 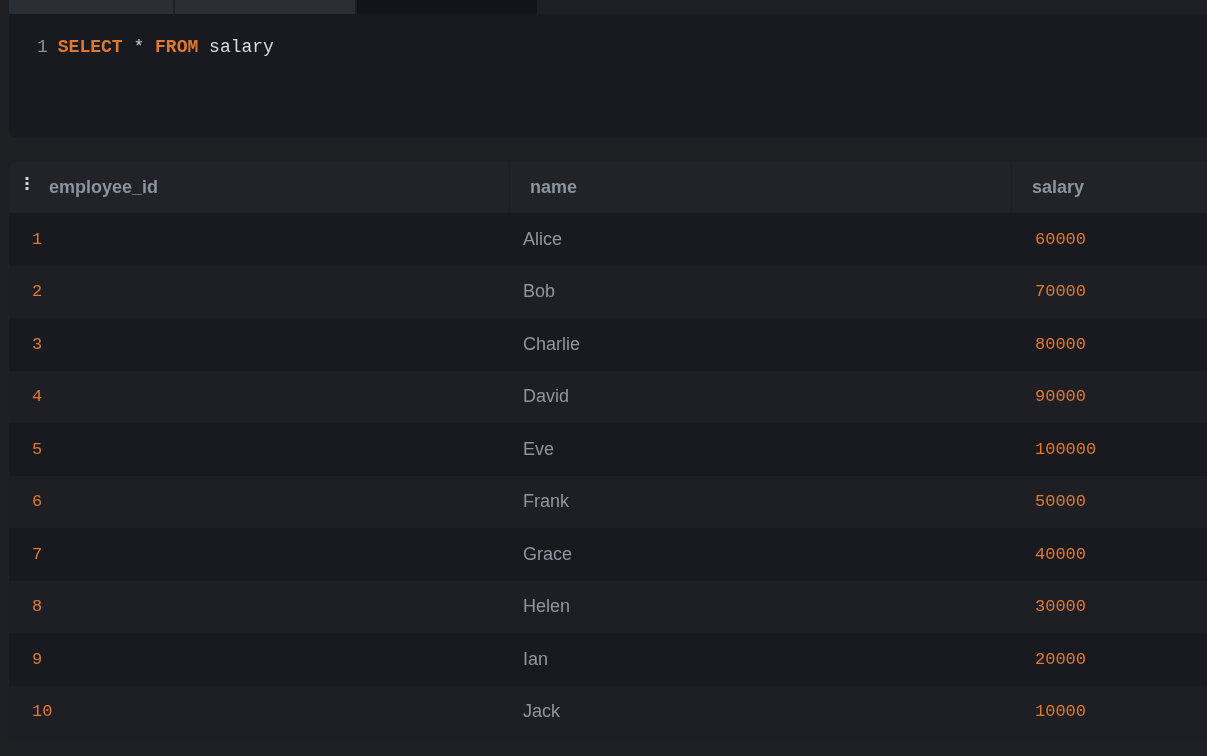 I want to click on table-cell-text: 40000, so click(x=1060, y=554).